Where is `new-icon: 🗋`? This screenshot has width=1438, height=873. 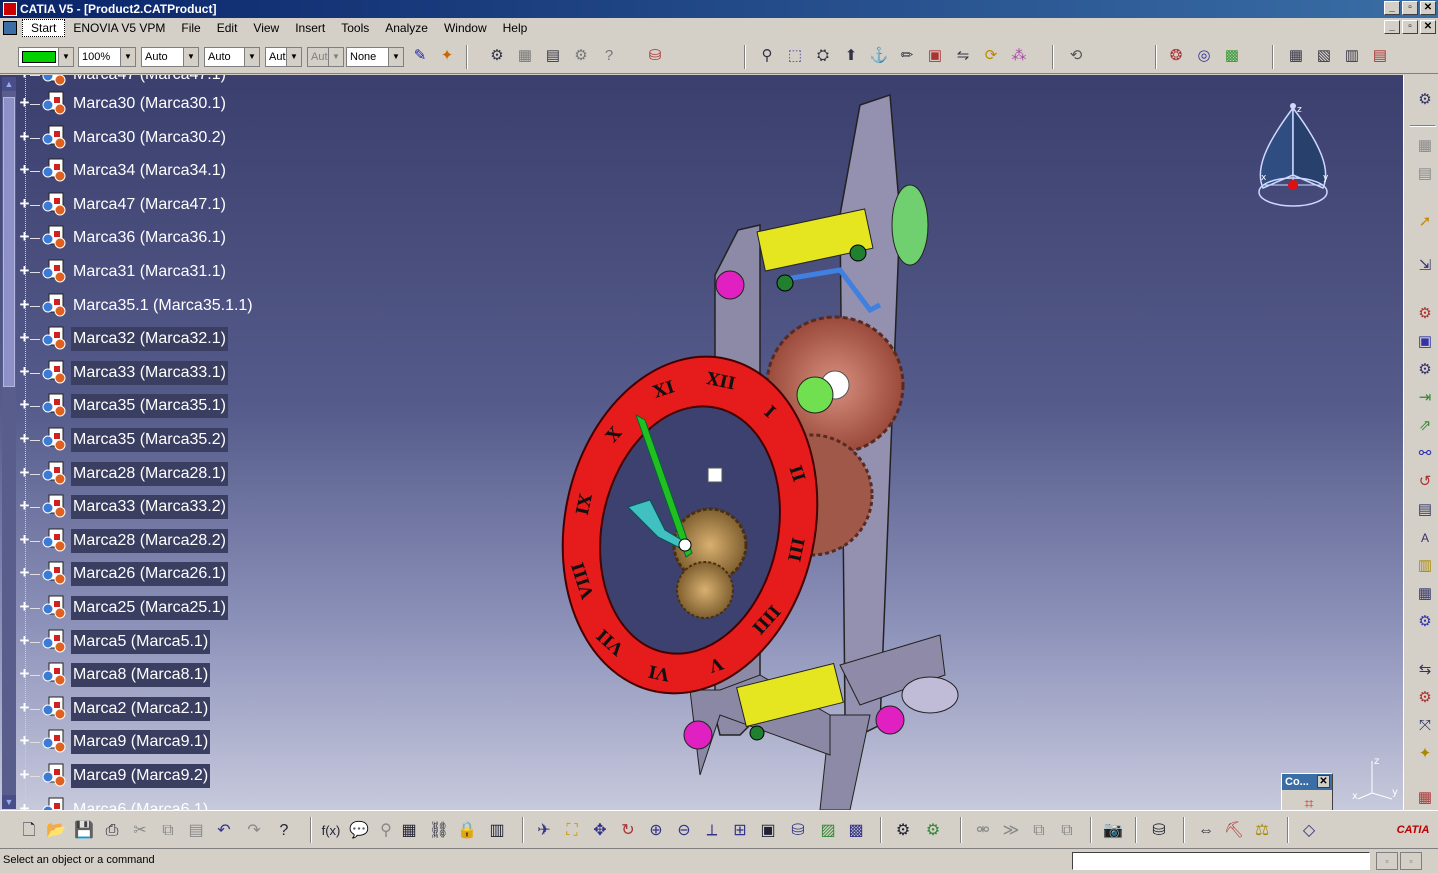
new-icon: 🗋 is located at coordinates (29, 831).